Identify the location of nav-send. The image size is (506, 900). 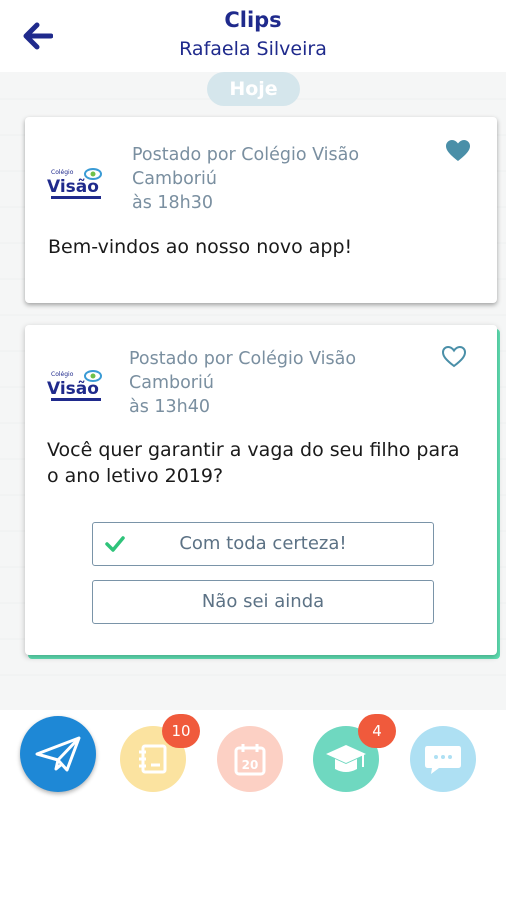
(58, 754).